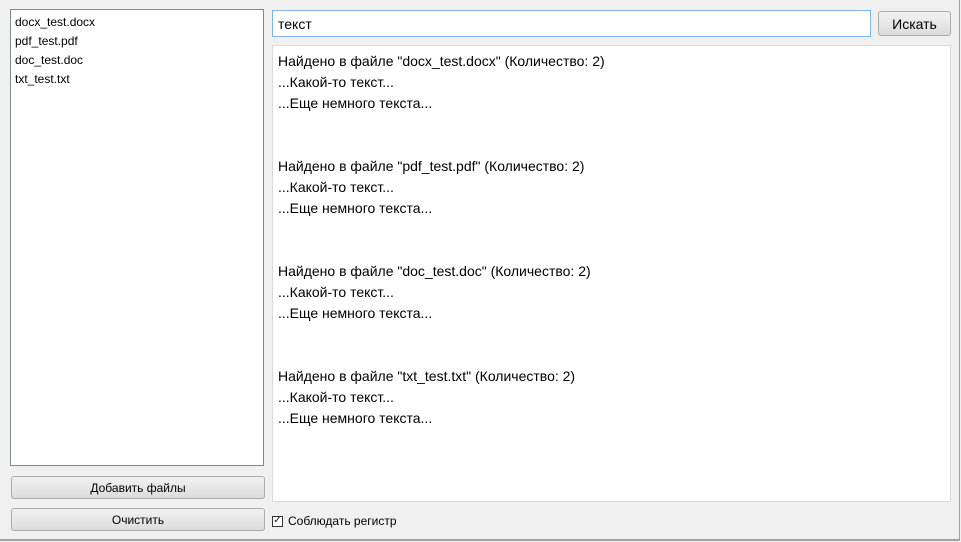 The width and height of the screenshot is (961, 542). I want to click on case-sensitive-option: ✓ Соблюдать регистр, so click(334, 521).